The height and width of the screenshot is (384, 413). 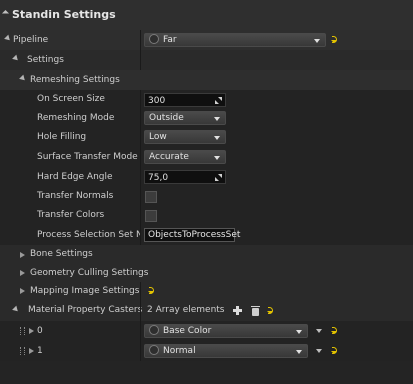 I want to click on hole-filling-label: Hole Filling, so click(x=62, y=137).